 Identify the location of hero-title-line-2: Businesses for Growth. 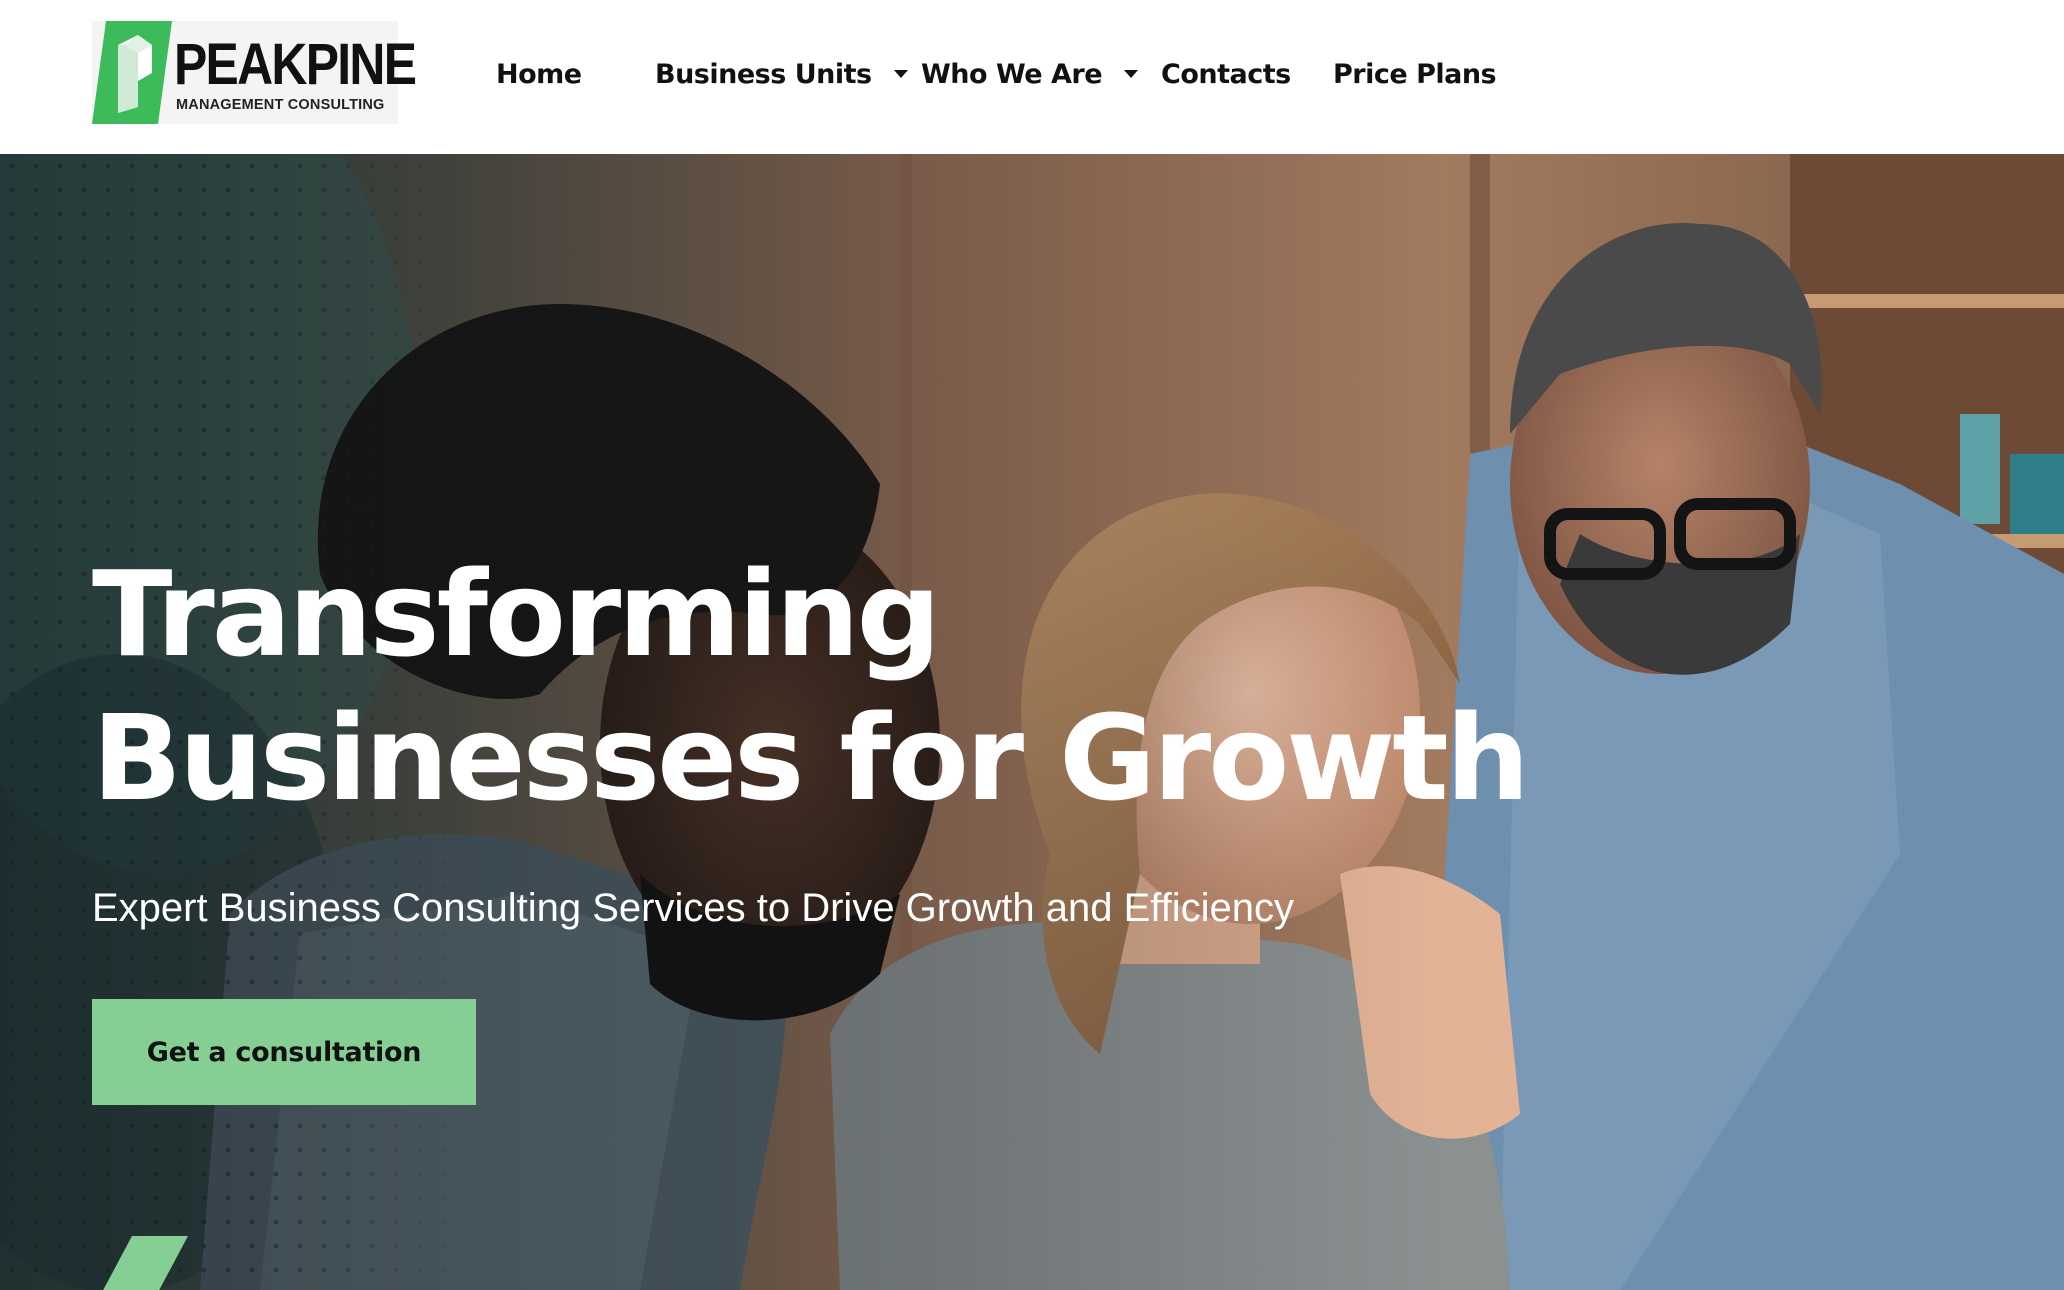
(811, 758).